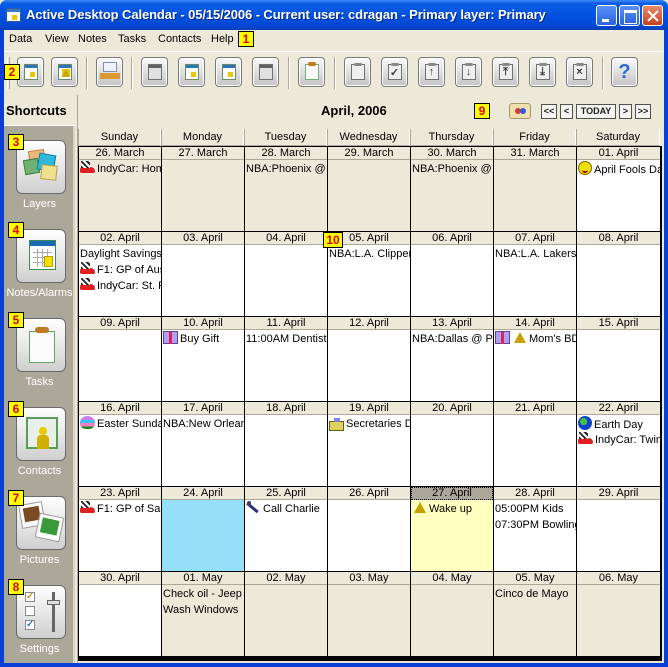 The height and width of the screenshot is (667, 668). I want to click on day-cell: 13. April NBA:Dallas @ Ph, so click(452, 359).